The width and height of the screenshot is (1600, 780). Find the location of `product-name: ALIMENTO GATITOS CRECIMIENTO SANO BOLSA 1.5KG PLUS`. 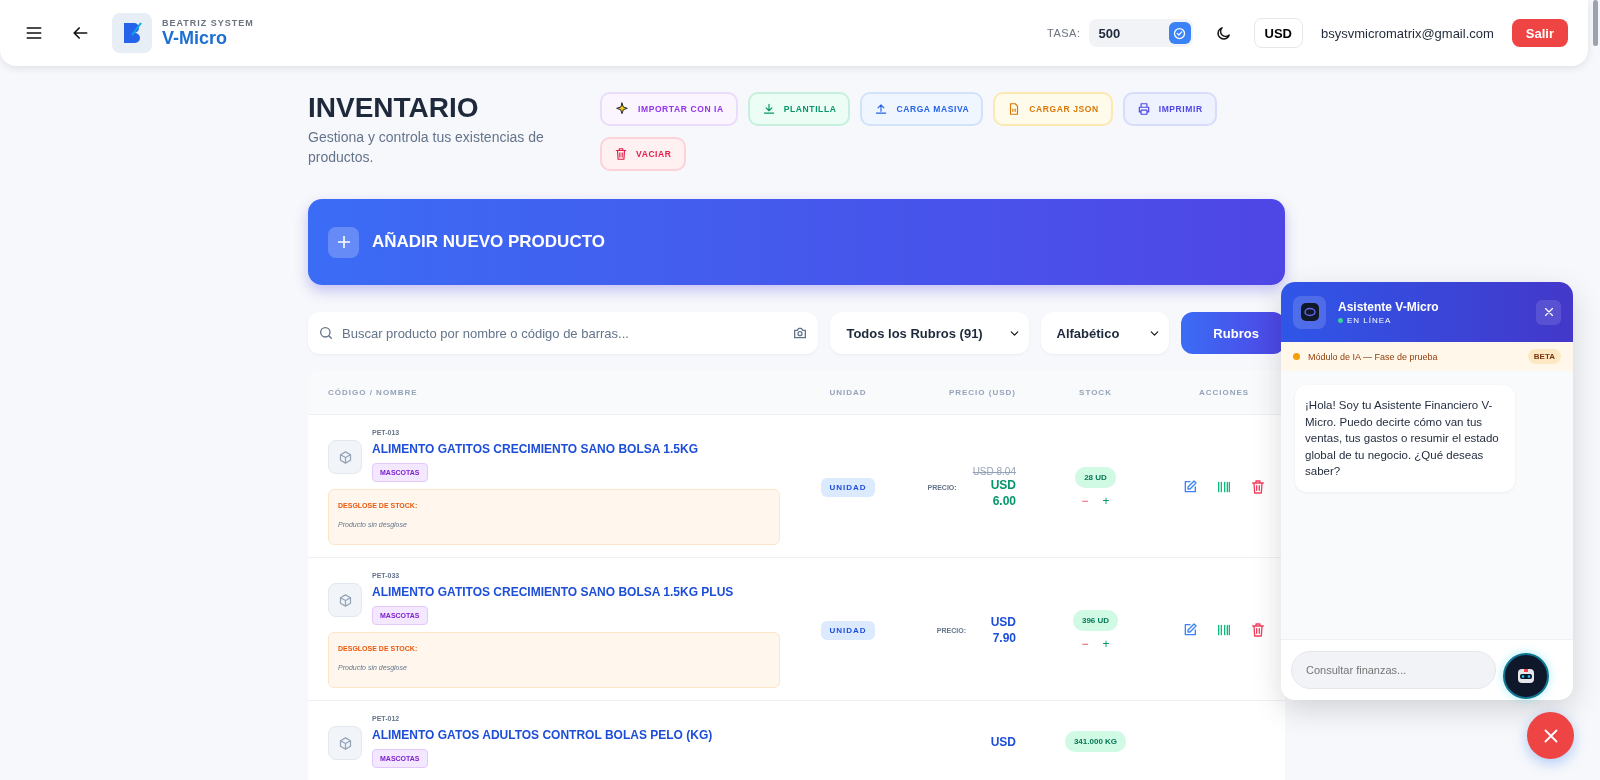

product-name: ALIMENTO GATITOS CRECIMIENTO SANO BOLSA 1.5KG PLUS is located at coordinates (553, 592).